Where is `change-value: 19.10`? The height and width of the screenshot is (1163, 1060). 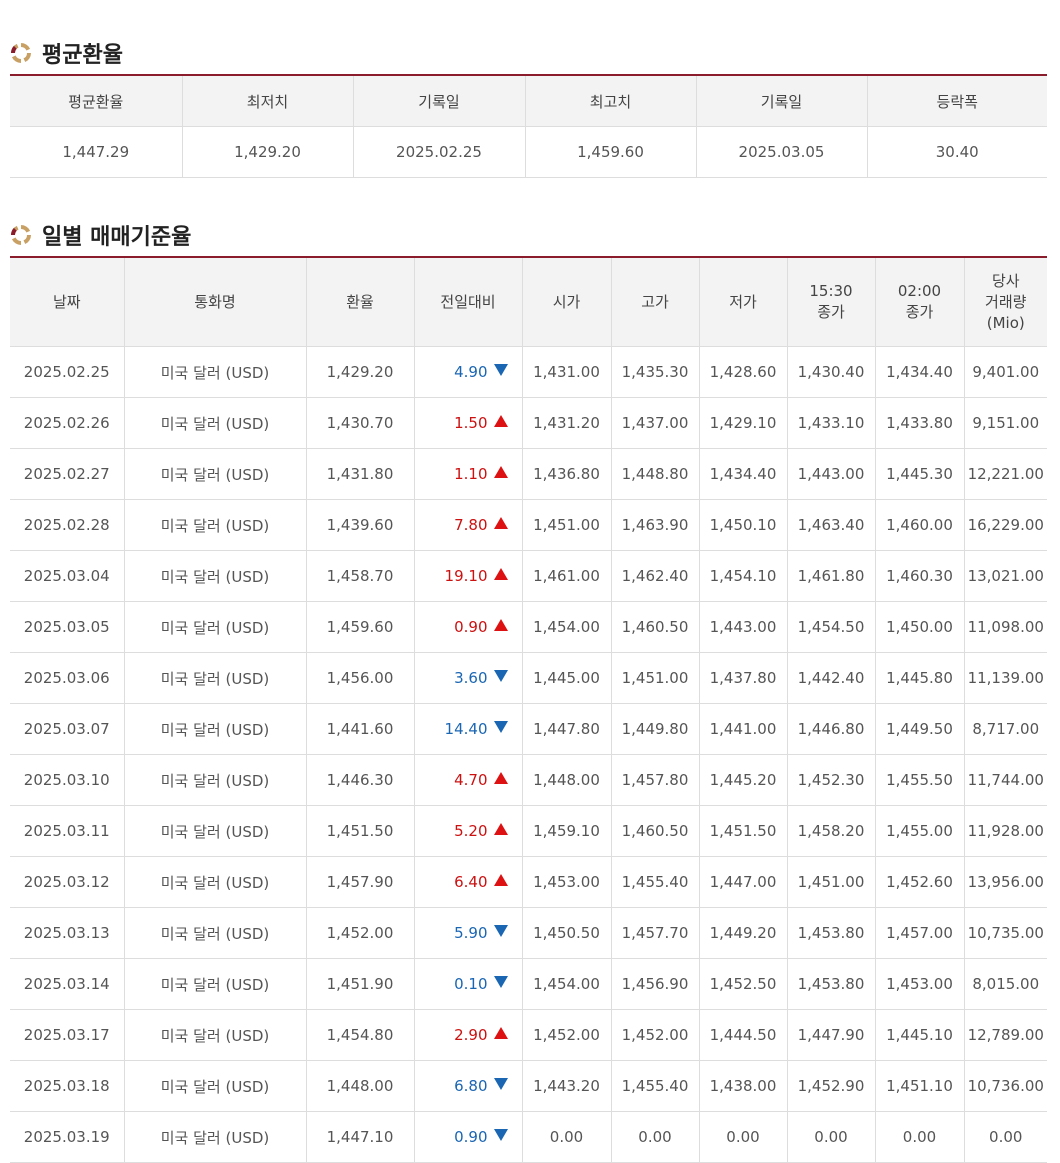
change-value: 19.10 is located at coordinates (466, 576).